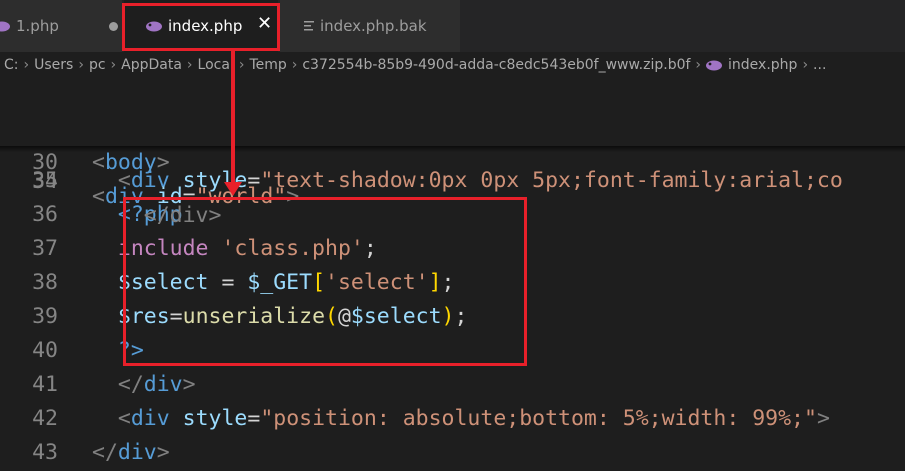 Image resolution: width=905 pixels, height=471 pixels. Describe the element at coordinates (309, 26) in the screenshot. I see `text-file-icon` at that location.